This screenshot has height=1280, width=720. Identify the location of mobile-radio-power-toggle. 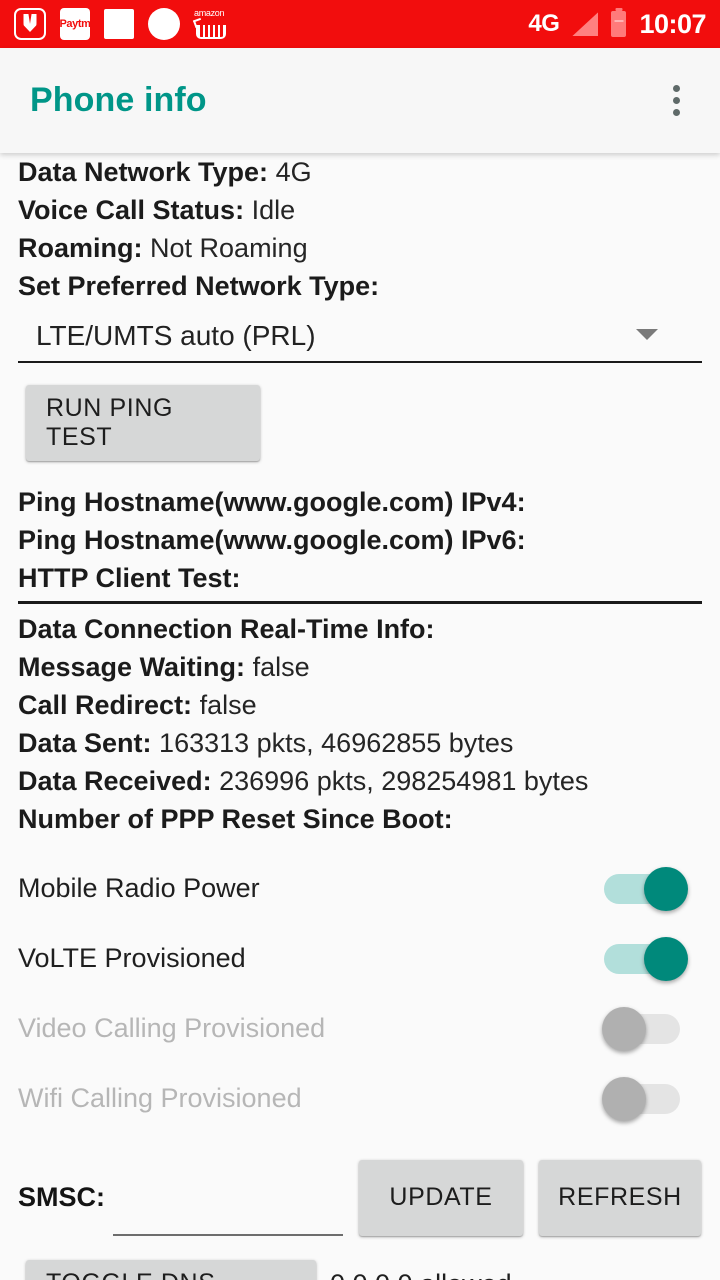
(645, 888).